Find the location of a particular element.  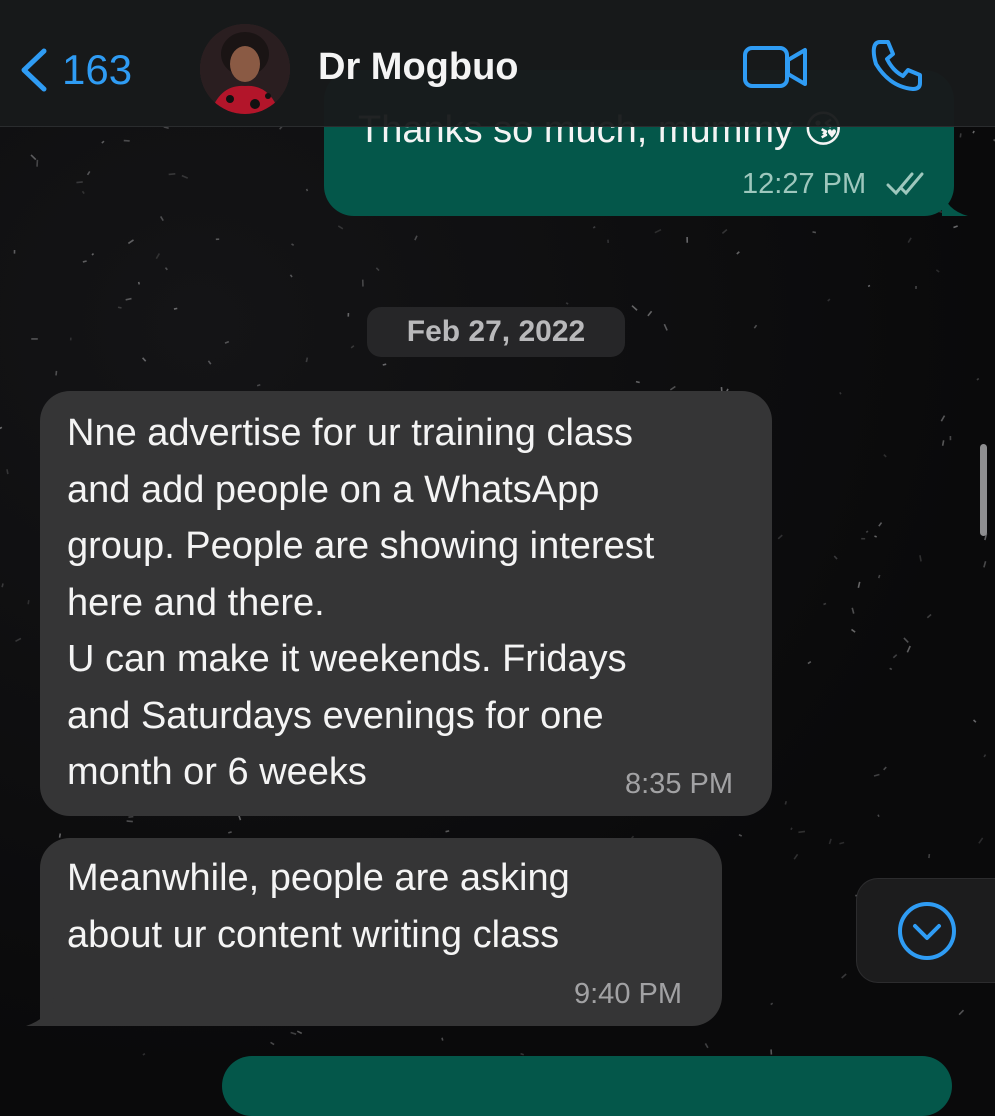

contact-name: Dr Mogbuo is located at coordinates (418, 67).